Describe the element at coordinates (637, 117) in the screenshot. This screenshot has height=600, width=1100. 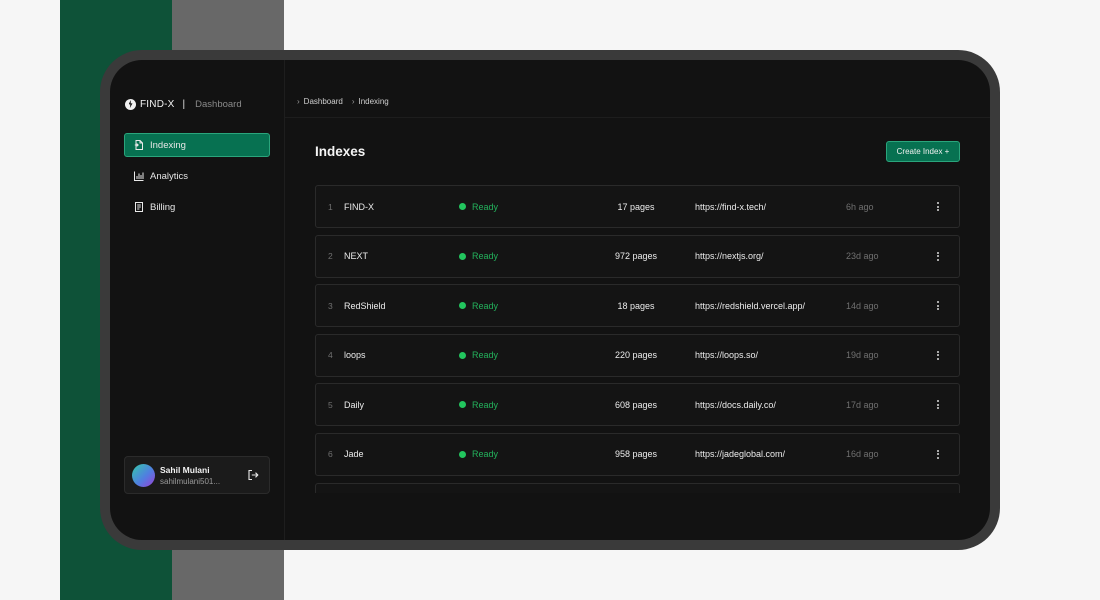
I see `header-divider` at that location.